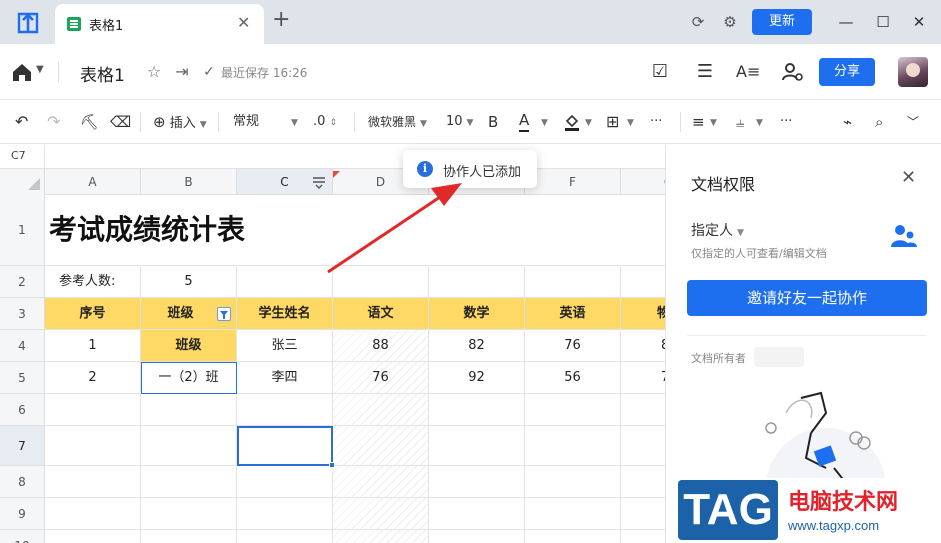 The height and width of the screenshot is (543, 941). I want to click on header-cell: 英语, so click(573, 314).